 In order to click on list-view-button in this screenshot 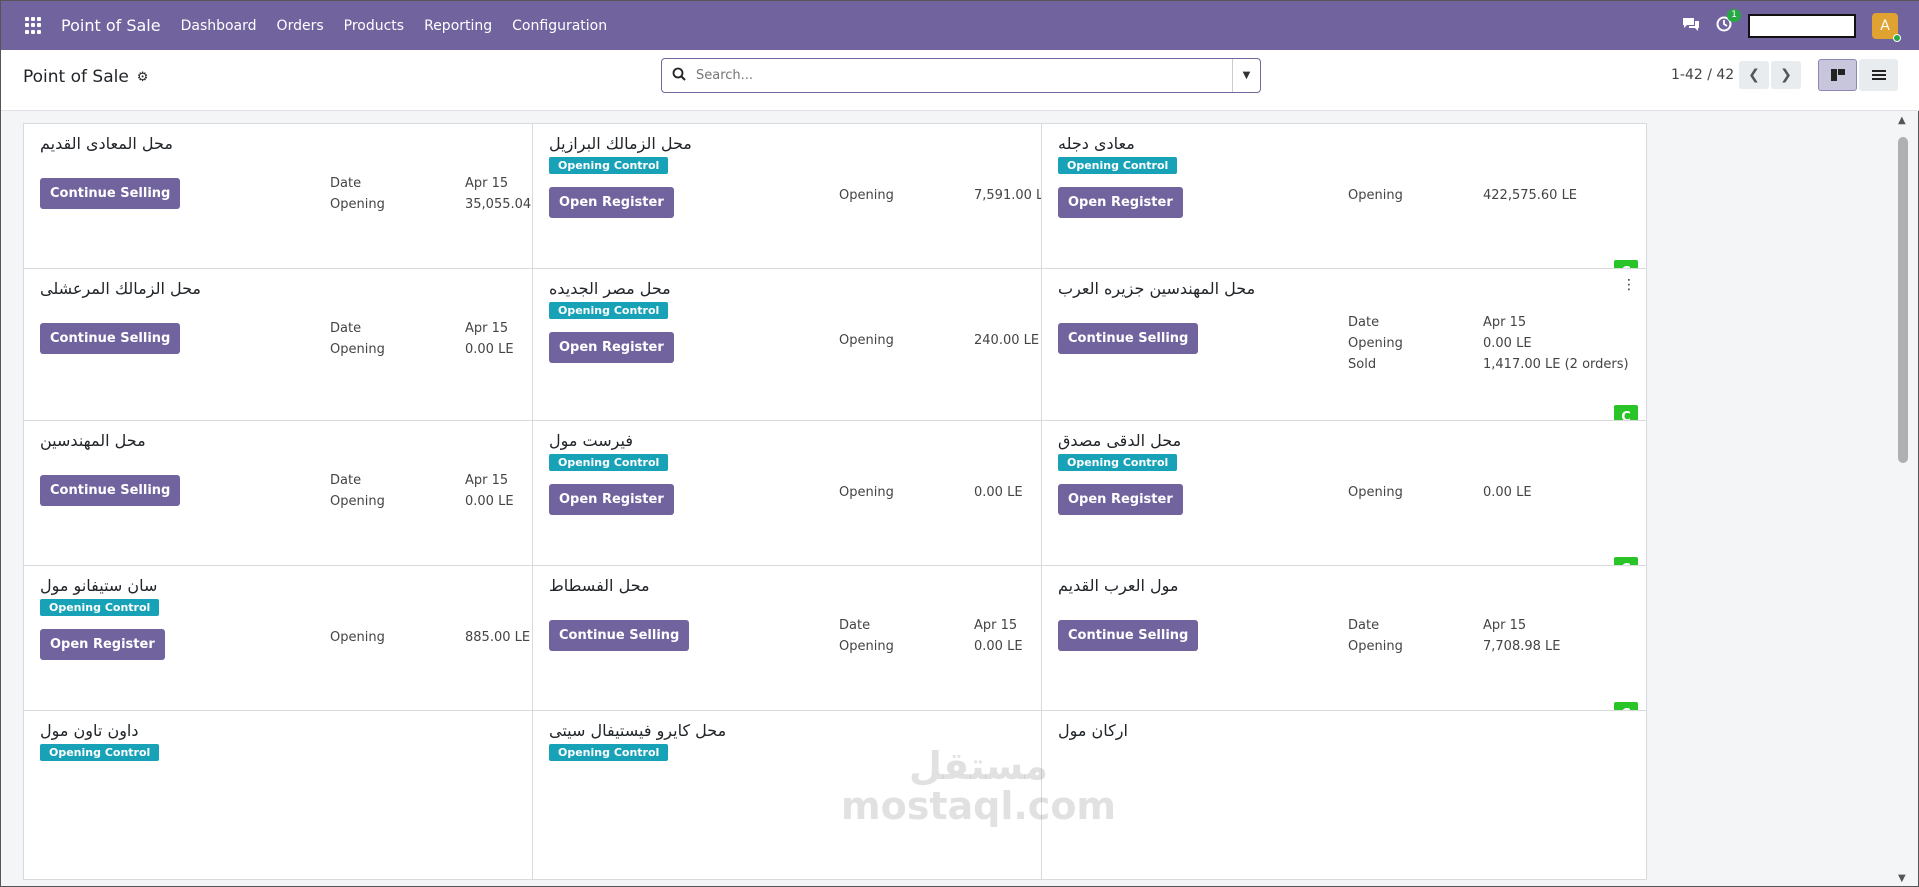, I will do `click(1878, 75)`.